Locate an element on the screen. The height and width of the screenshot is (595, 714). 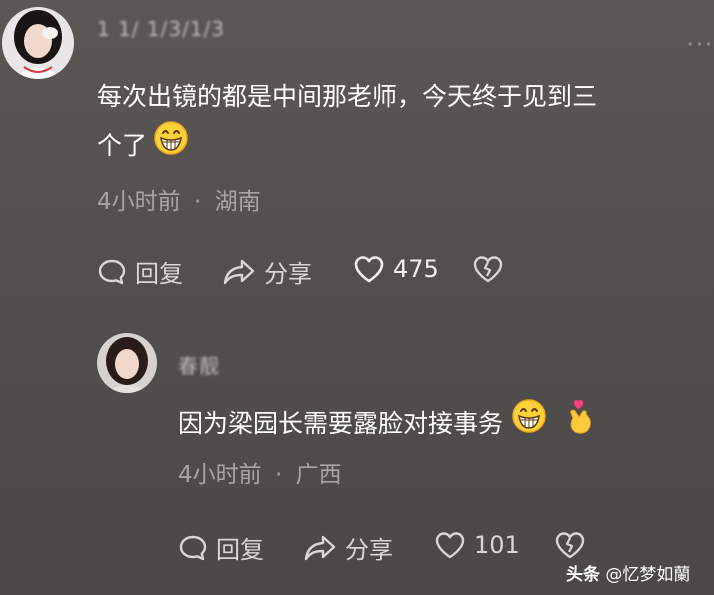
comment-time: 4小时前 is located at coordinates (139, 202).